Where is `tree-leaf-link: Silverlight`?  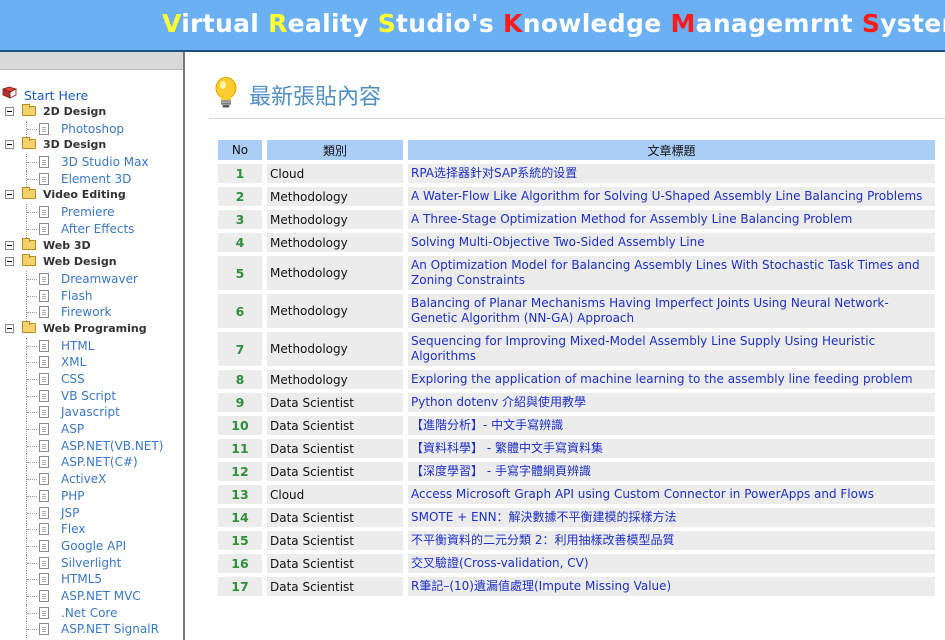
tree-leaf-link: Silverlight is located at coordinates (91, 563).